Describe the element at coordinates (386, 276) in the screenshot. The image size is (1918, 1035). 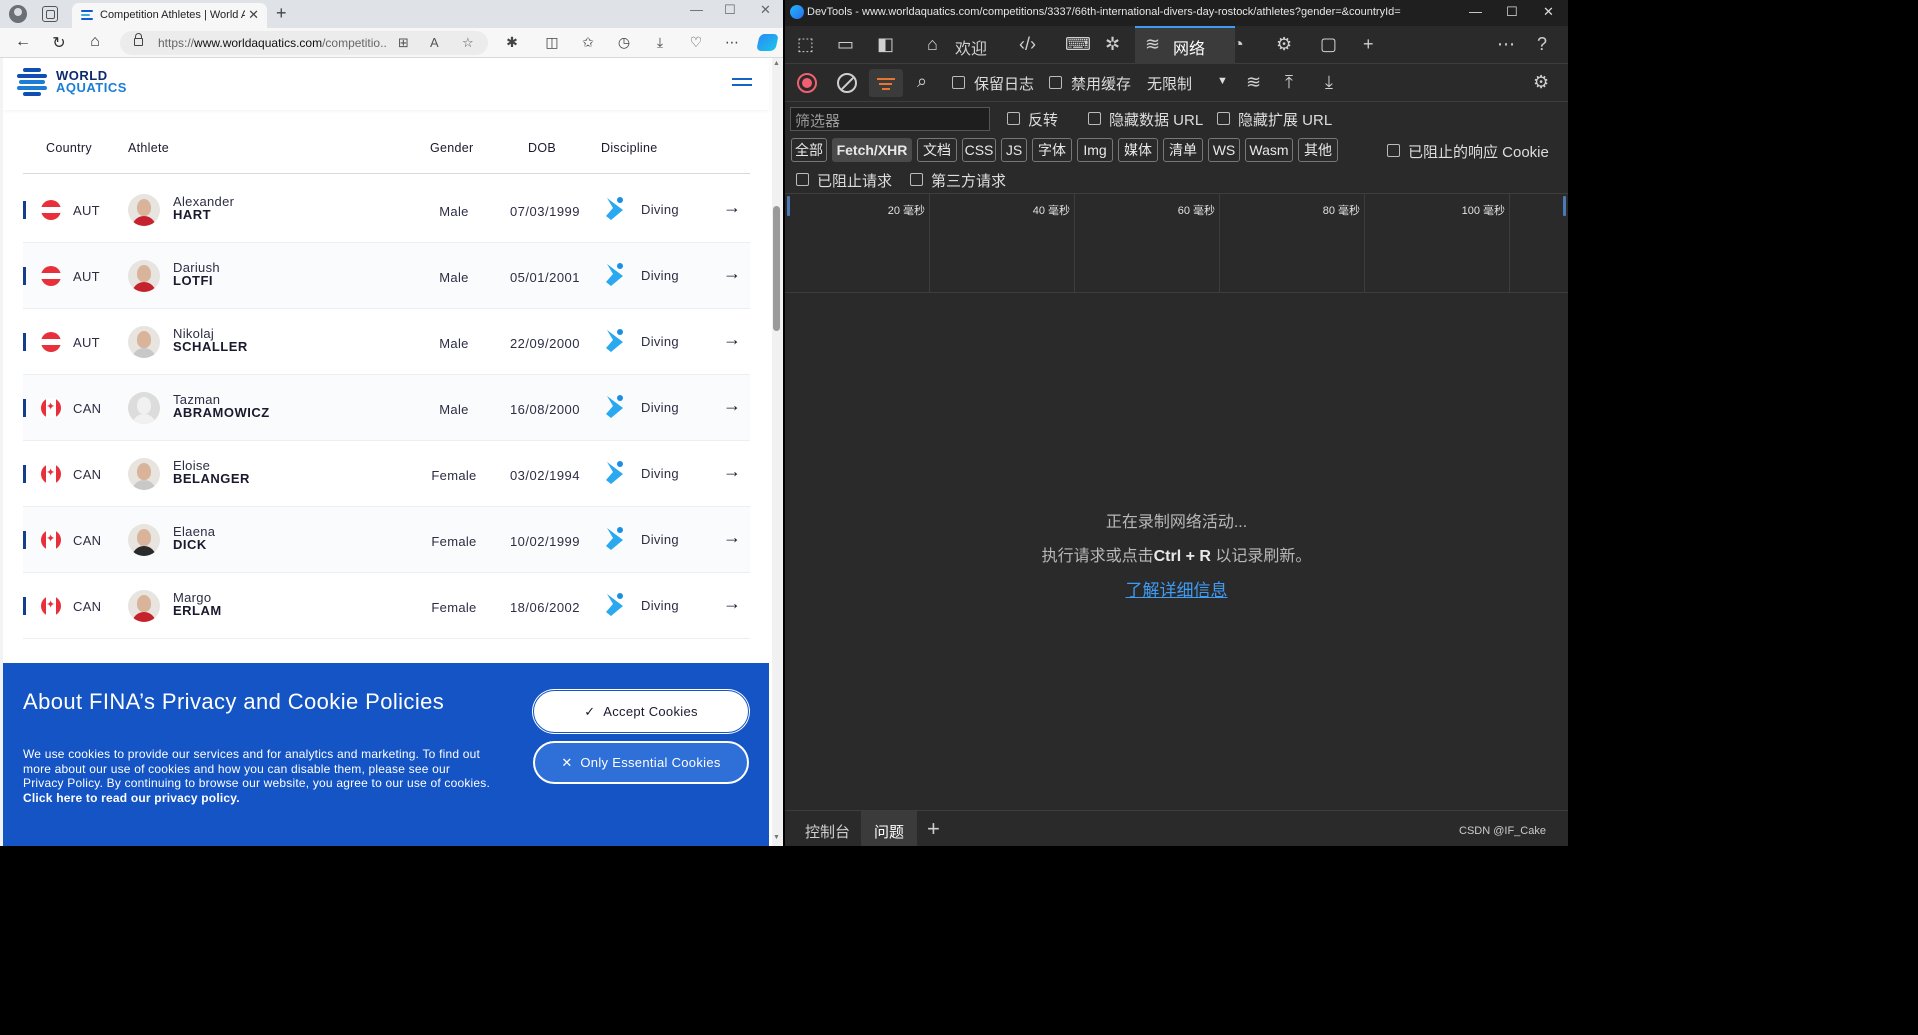
I see `table-row: AUT Dariush LOTFI Male 05/01/2001 Diving →` at that location.